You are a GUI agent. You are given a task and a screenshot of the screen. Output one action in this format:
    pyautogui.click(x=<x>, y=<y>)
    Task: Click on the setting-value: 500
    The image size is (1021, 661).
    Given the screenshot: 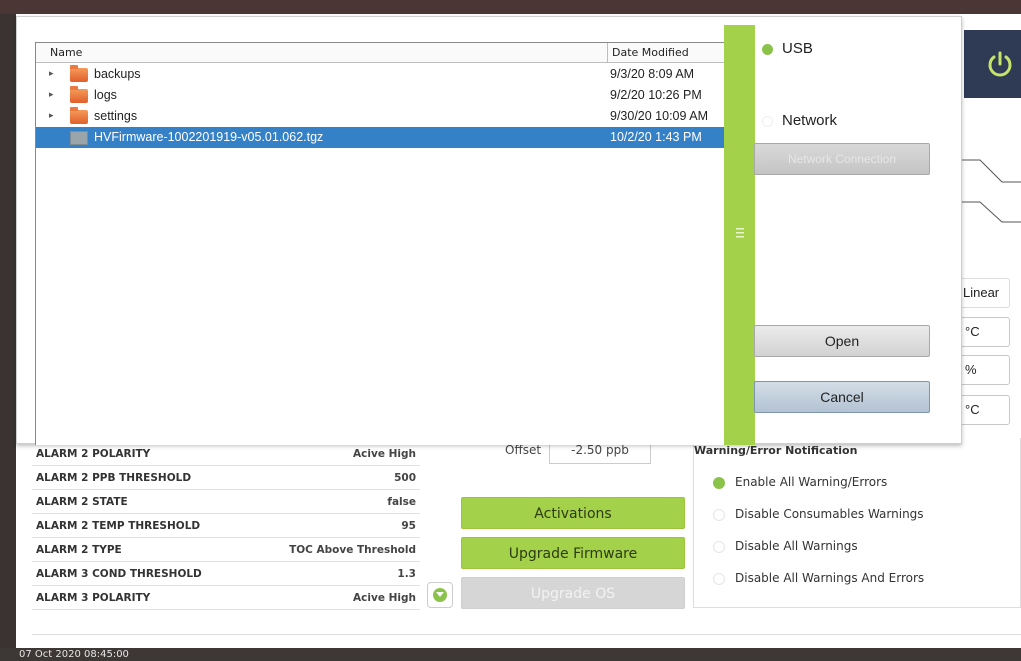 What is the action you would take?
    pyautogui.click(x=405, y=478)
    